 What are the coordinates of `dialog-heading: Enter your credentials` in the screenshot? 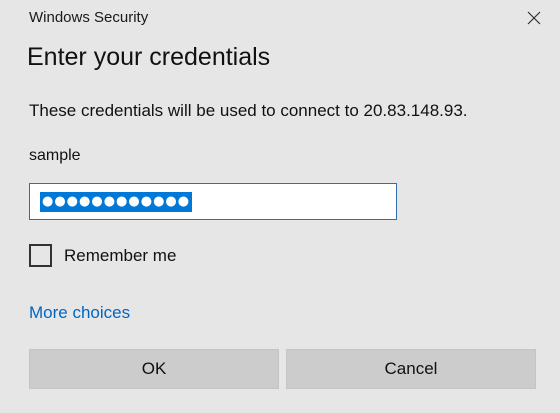 It's located at (149, 57).